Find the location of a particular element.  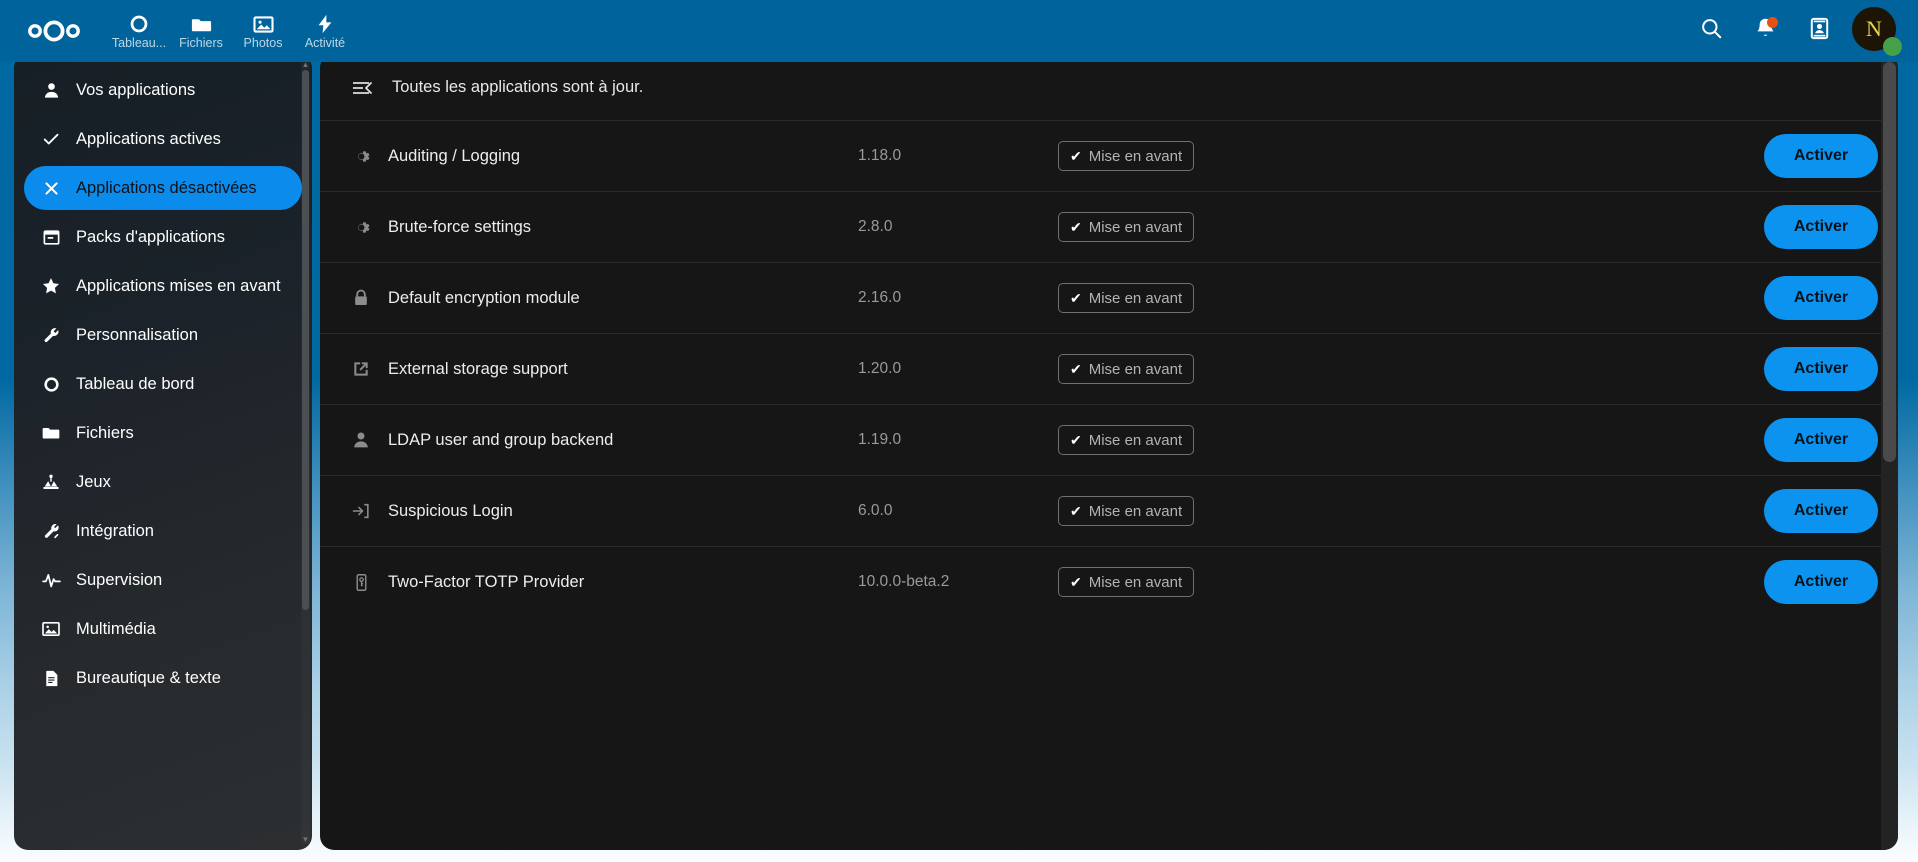

nav-app-photos: Photos is located at coordinates (263, 31).